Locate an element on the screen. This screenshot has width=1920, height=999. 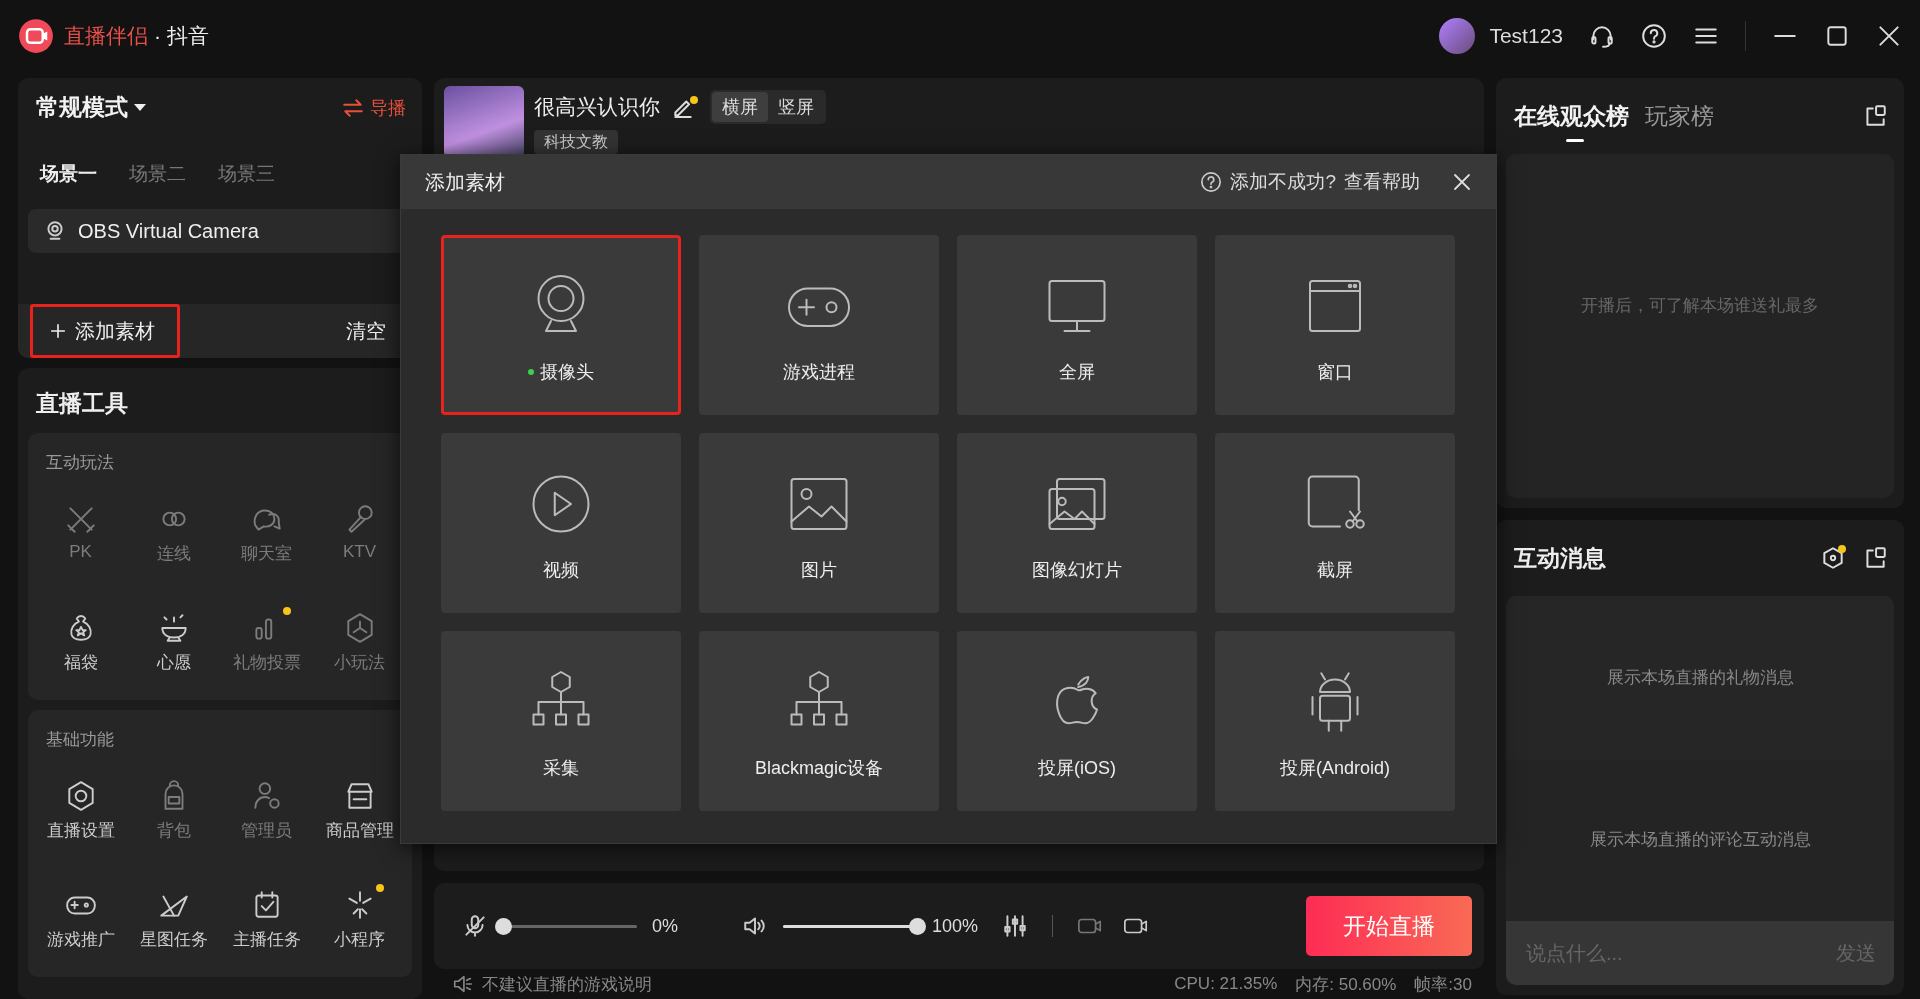
microphone-muted-icon is located at coordinates (475, 926).